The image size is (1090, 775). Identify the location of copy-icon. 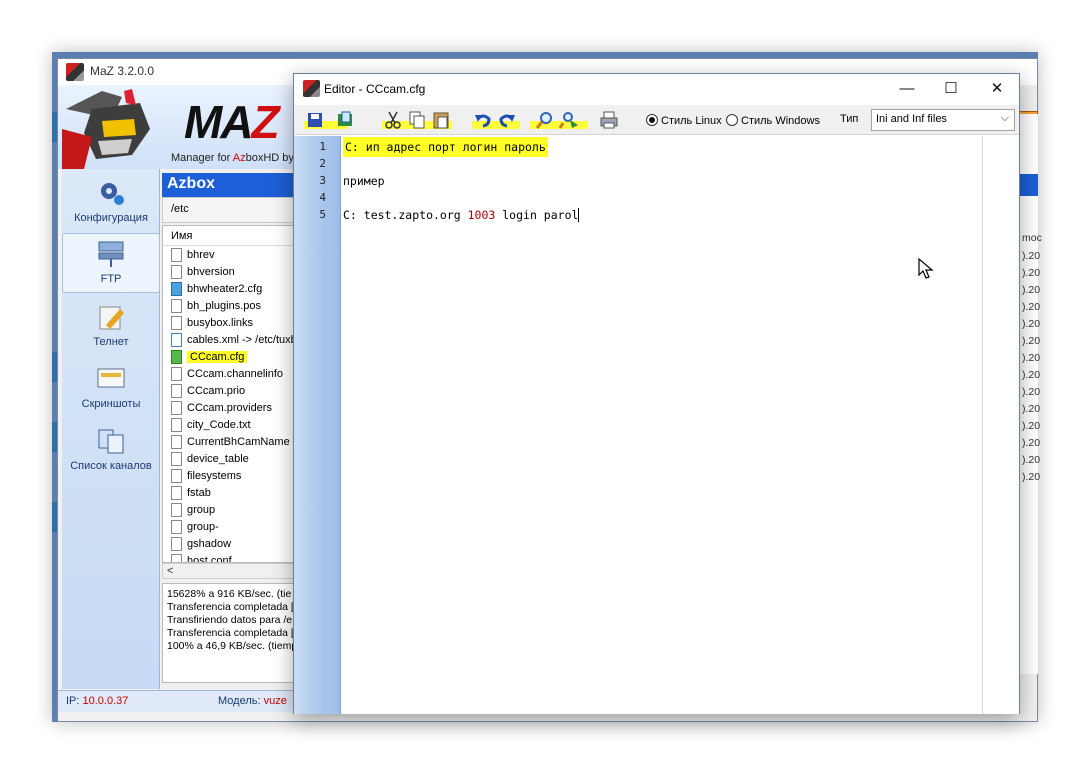
(417, 120).